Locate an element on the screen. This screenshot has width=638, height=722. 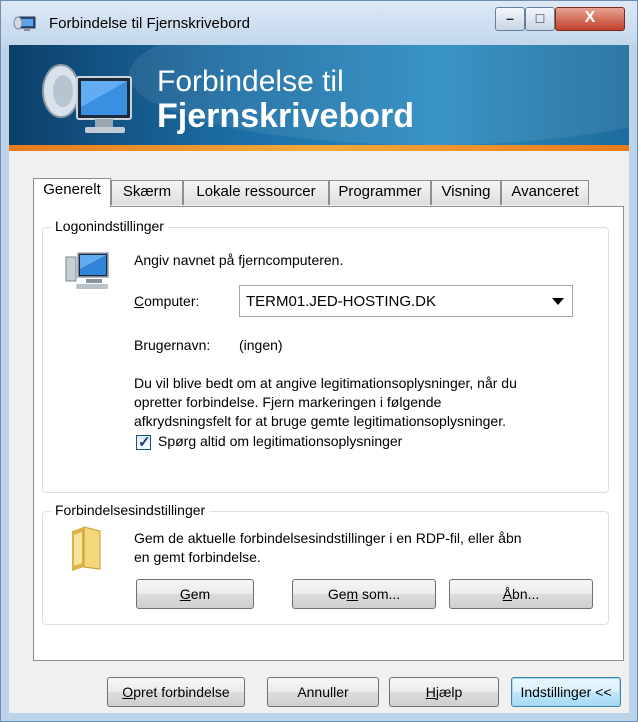
banner-title-line1: Forbindelse til is located at coordinates (250, 81).